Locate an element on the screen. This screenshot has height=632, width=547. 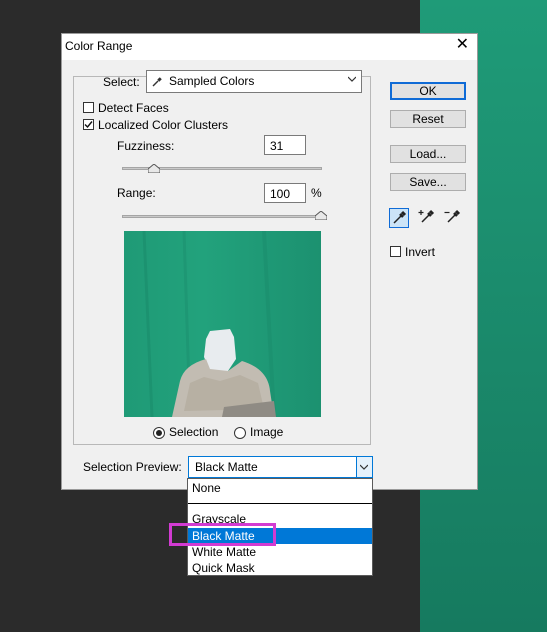
localized-clusters-checkbox is located at coordinates (88, 124).